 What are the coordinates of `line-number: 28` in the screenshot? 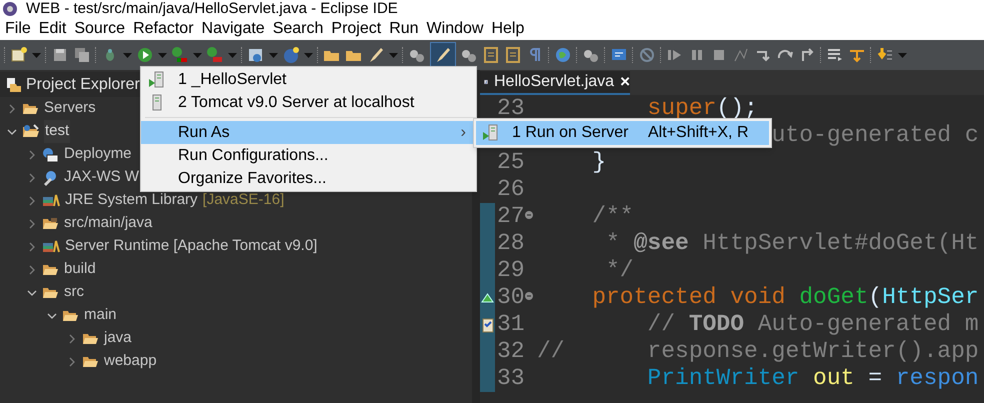 It's located at (511, 243).